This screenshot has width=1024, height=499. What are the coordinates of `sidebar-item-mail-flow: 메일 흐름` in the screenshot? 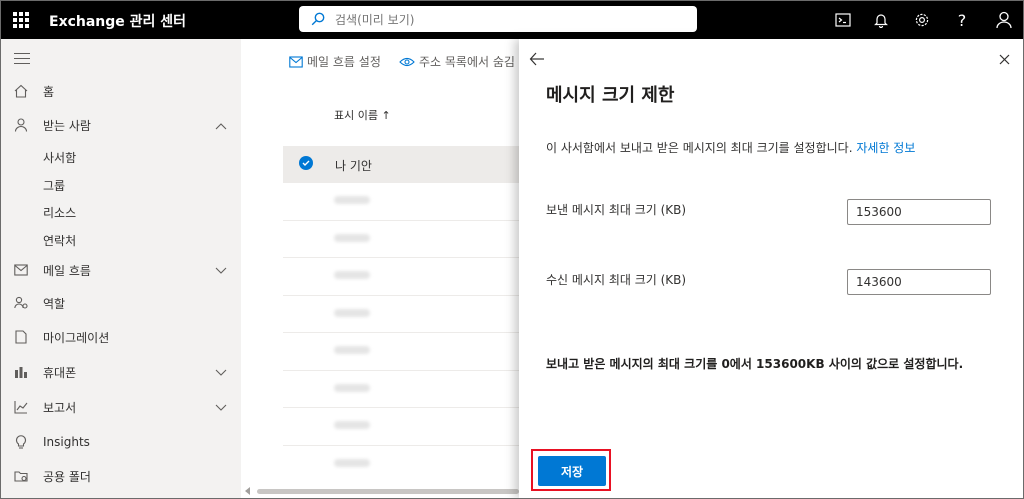 It's located at (121, 270).